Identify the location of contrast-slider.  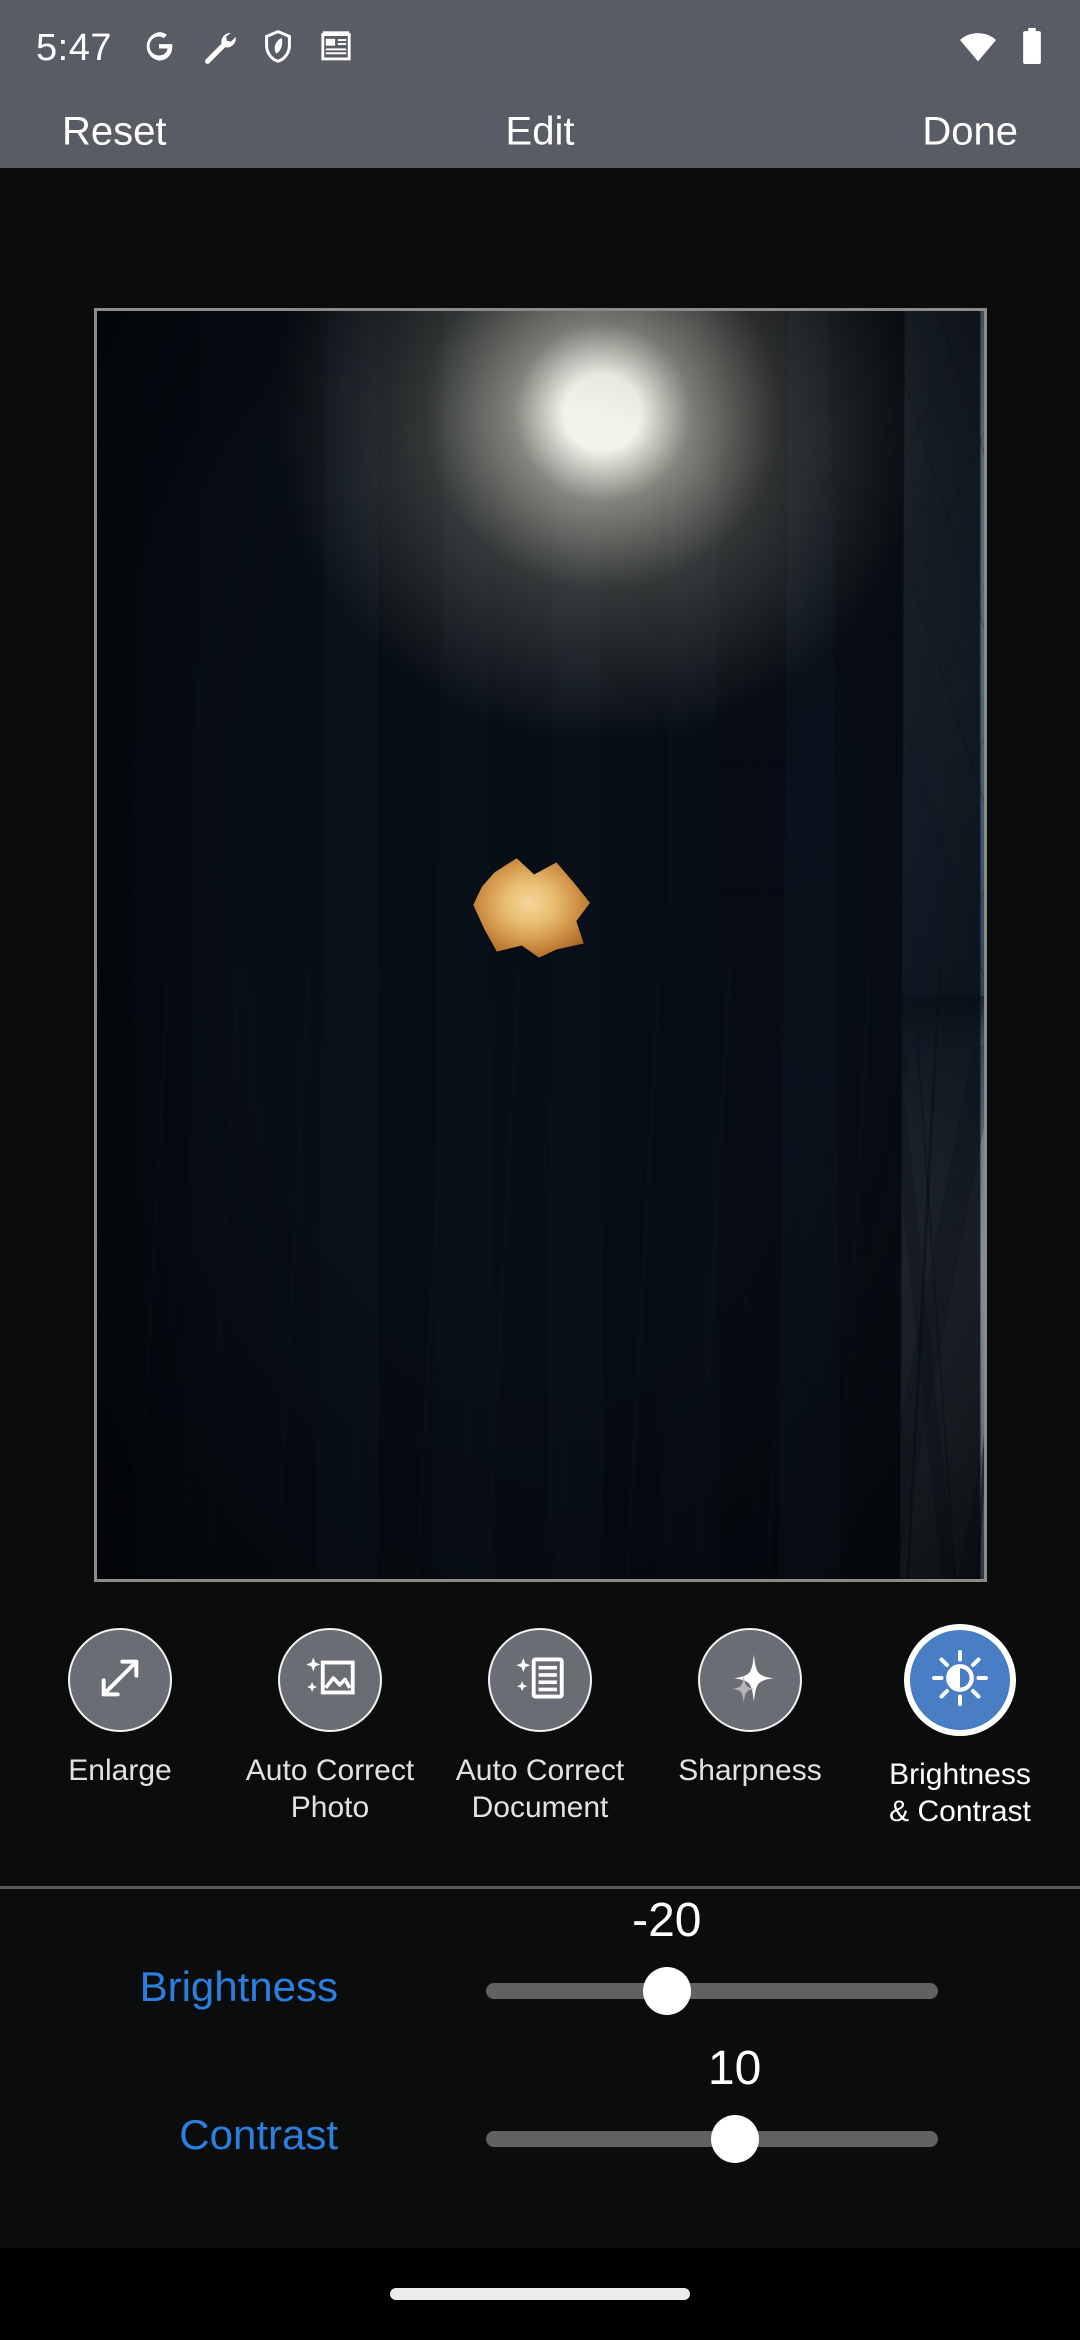
(712, 2139).